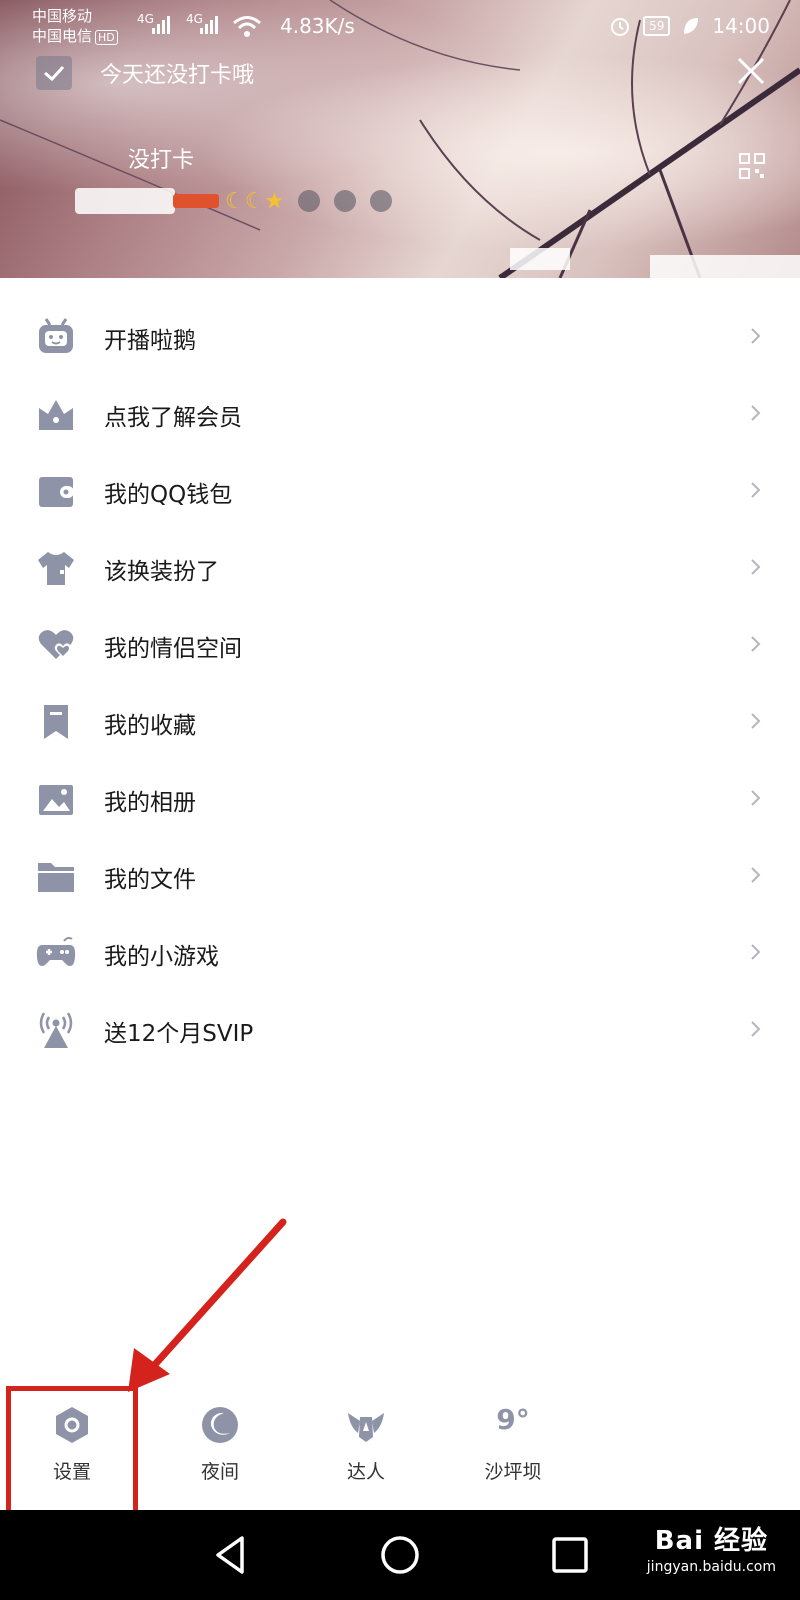 The width and height of the screenshot is (800, 1600). Describe the element at coordinates (741, 26) in the screenshot. I see `clock-time: 14:00` at that location.